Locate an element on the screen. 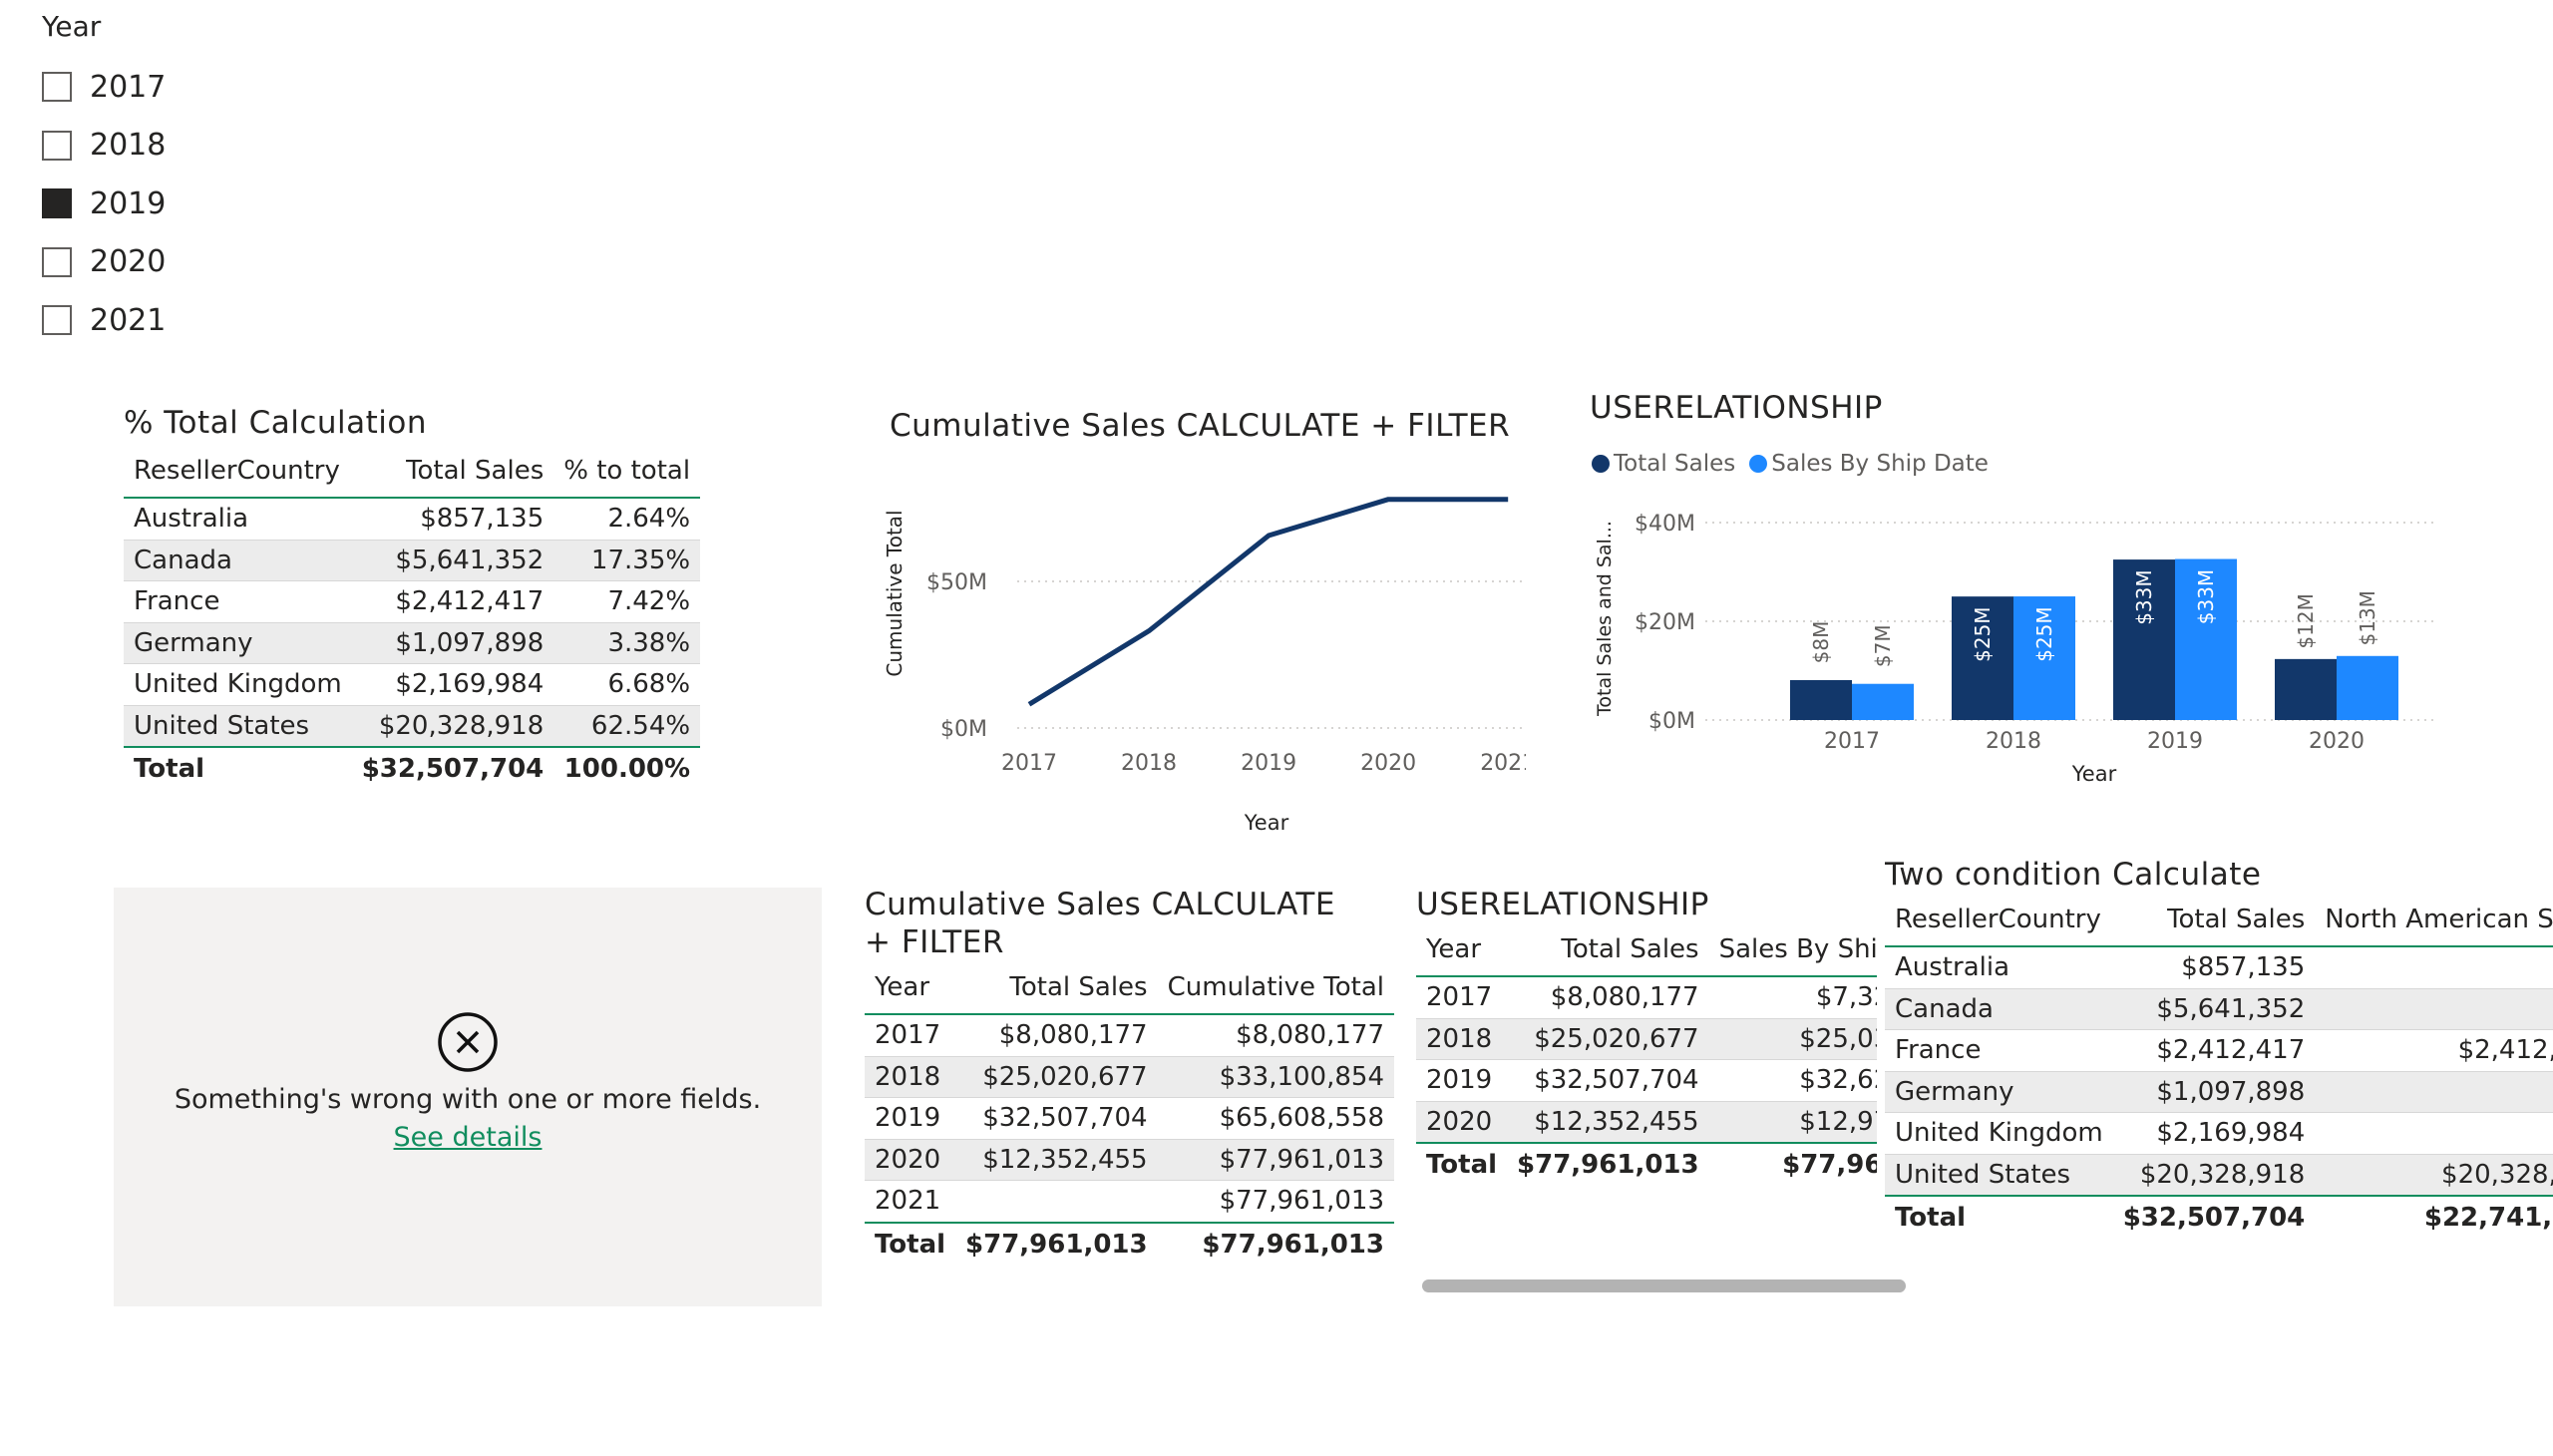 The image size is (2553, 1456). table-row: Australia $857,135 is located at coordinates (2219, 967).